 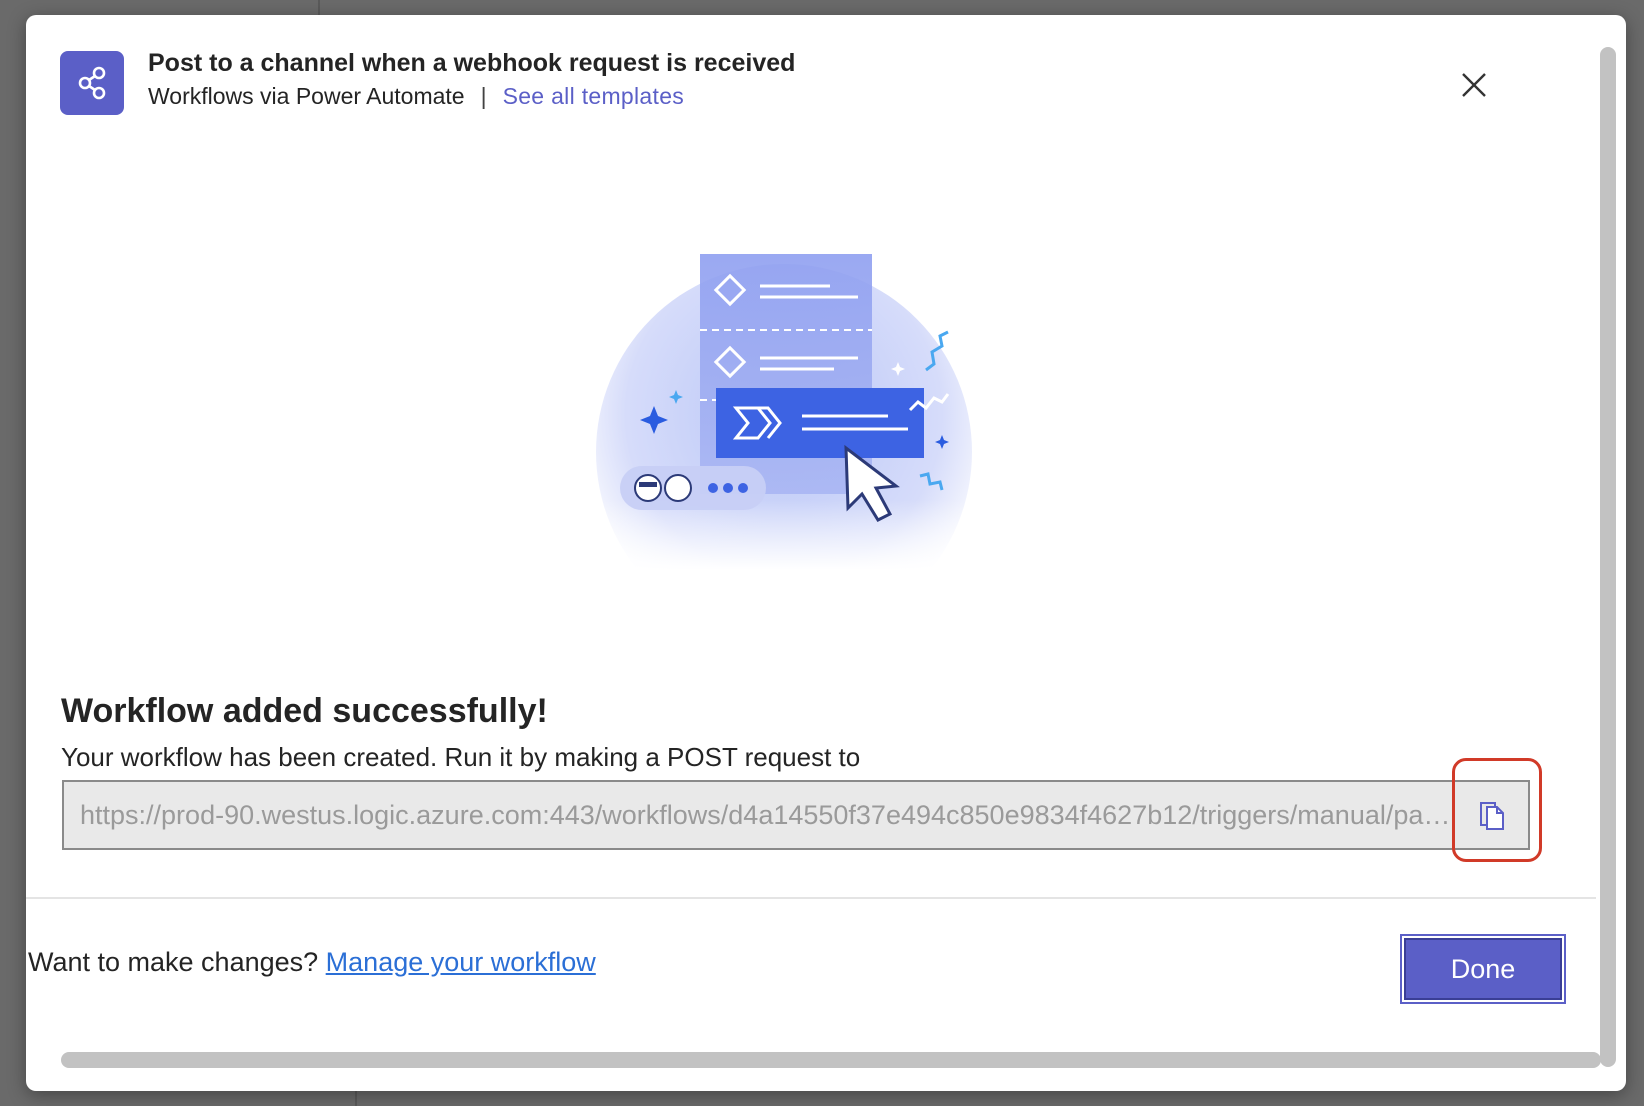 What do you see at coordinates (760, 815) in the screenshot?
I see `webhook-url-input` at bounding box center [760, 815].